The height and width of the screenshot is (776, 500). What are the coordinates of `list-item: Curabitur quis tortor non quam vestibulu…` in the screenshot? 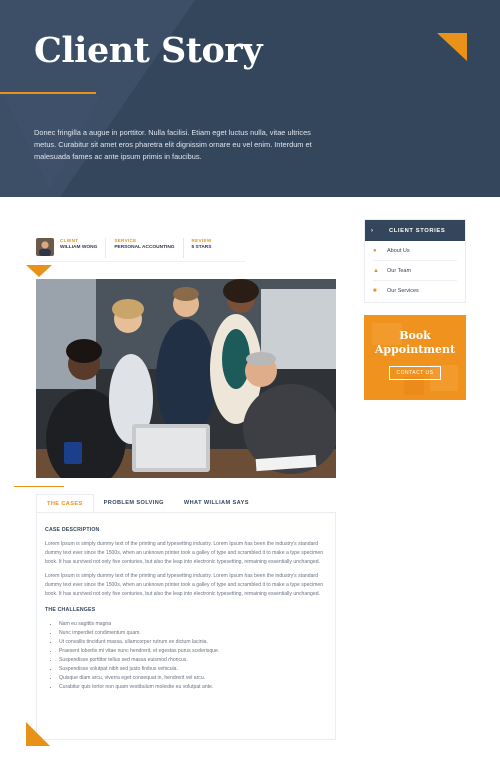 It's located at (193, 687).